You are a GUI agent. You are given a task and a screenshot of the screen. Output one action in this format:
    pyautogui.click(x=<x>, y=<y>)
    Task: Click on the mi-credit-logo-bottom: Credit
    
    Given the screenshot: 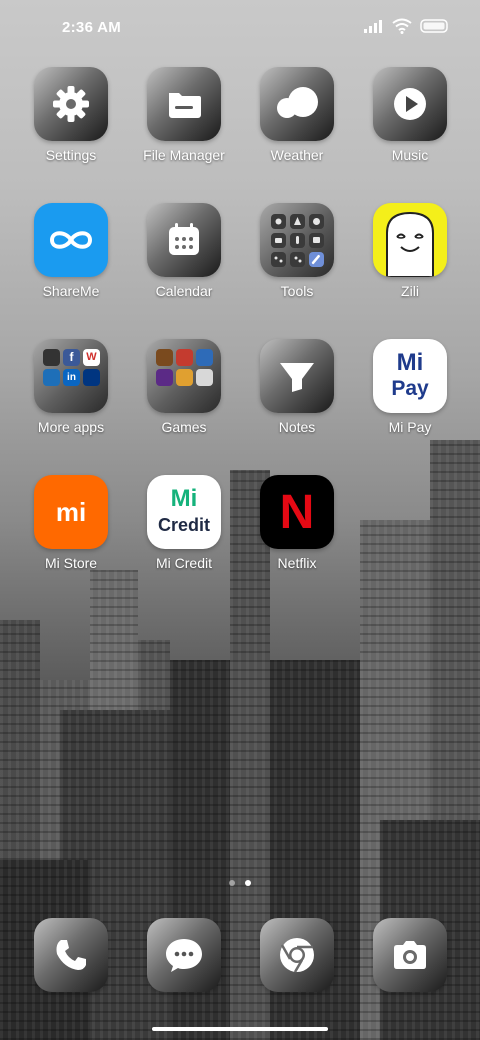 What is the action you would take?
    pyautogui.click(x=183, y=525)
    